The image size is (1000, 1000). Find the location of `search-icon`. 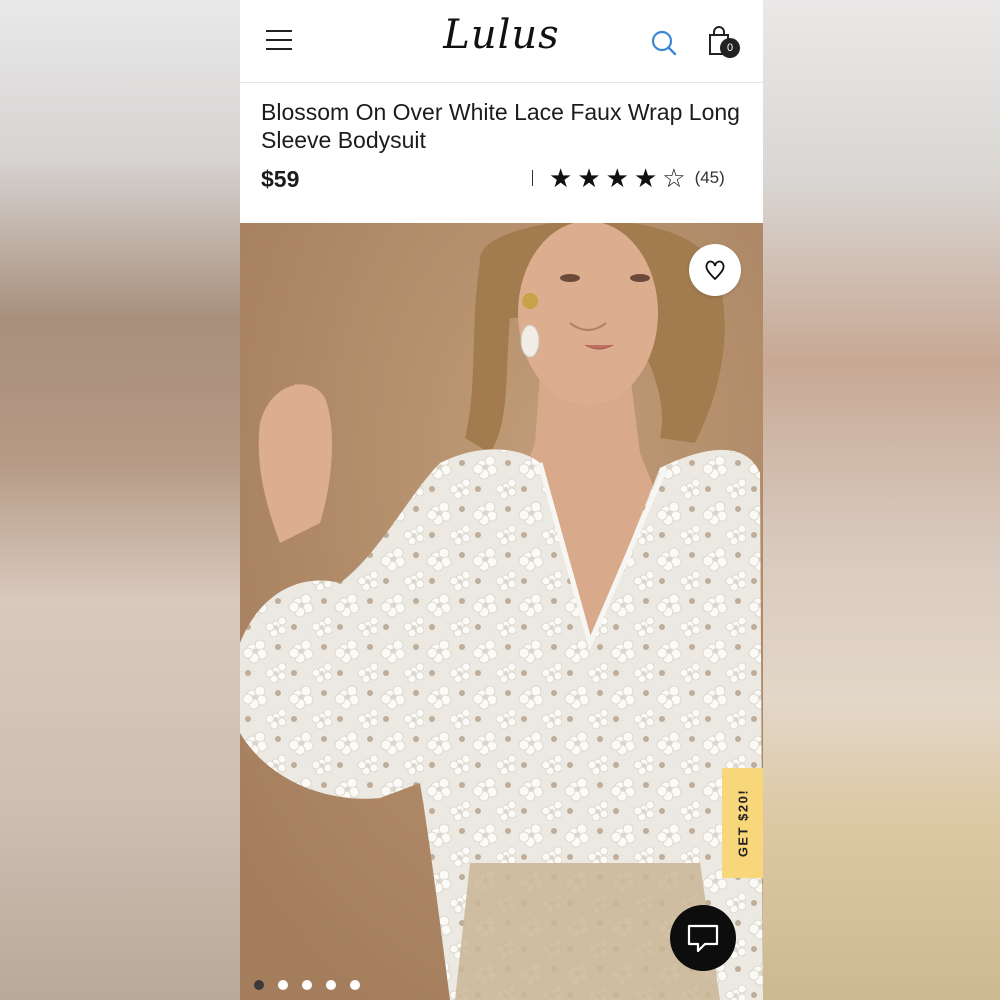

search-icon is located at coordinates (664, 43).